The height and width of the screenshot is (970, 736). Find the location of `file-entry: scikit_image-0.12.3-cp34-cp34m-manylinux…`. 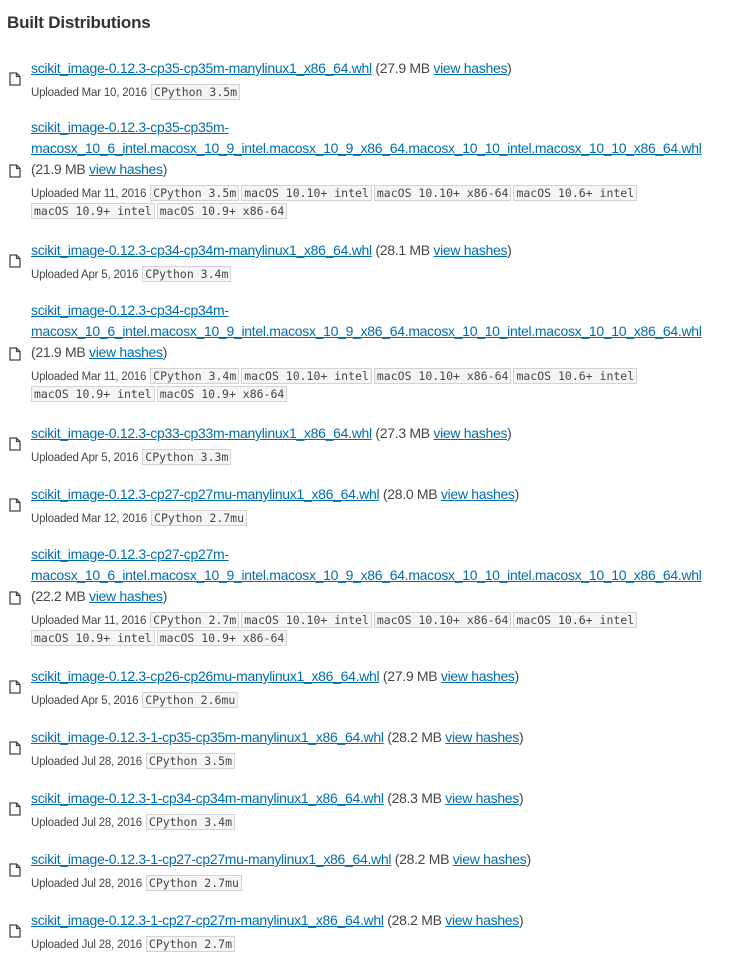

file-entry: scikit_image-0.12.3-cp34-cp34m-manylinux… is located at coordinates (368, 262).